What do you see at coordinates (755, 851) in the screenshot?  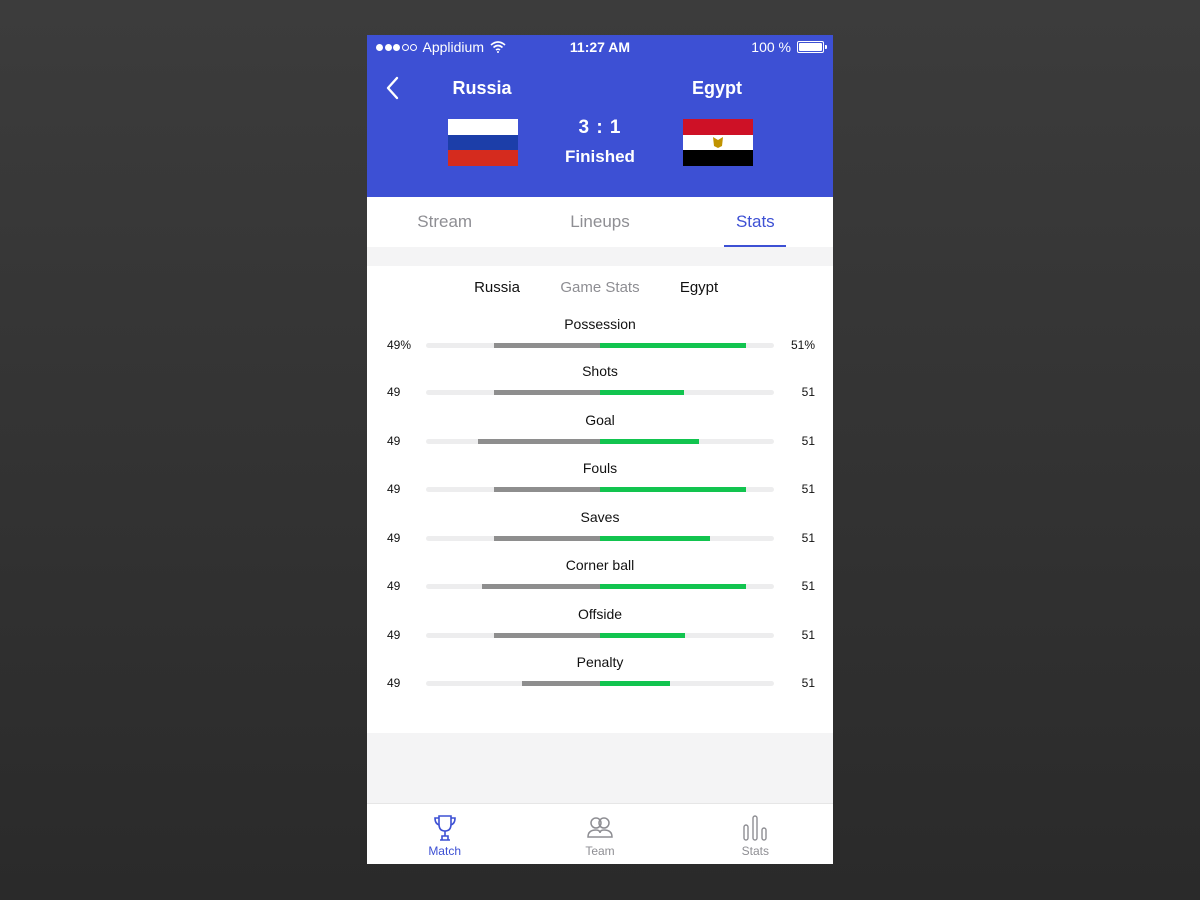 I see `tabbar-stats-label: Stats` at bounding box center [755, 851].